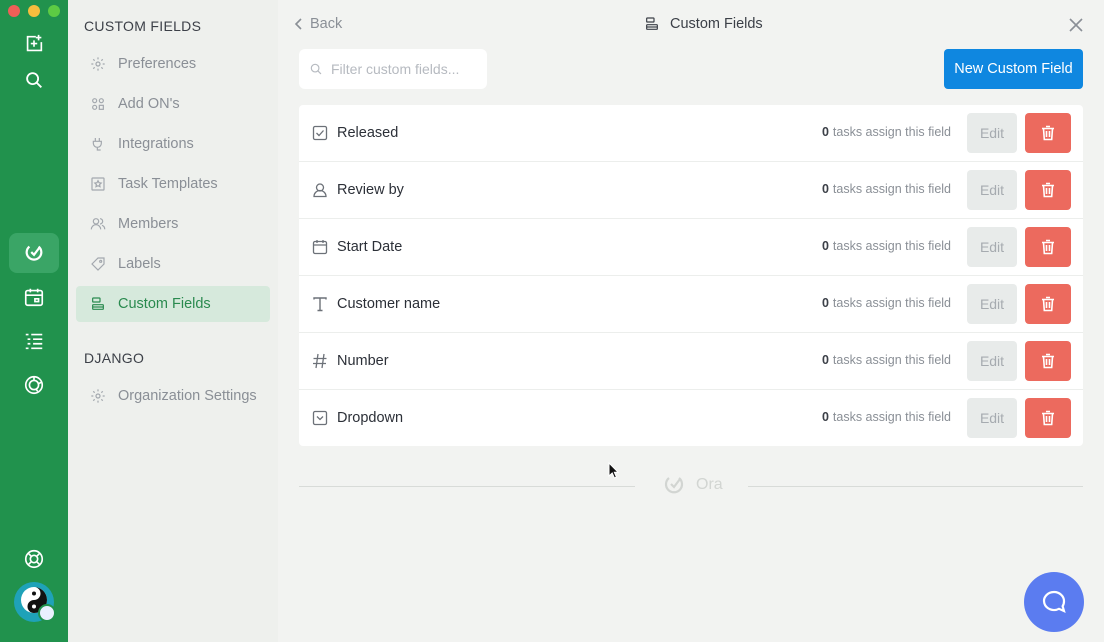  Describe the element at coordinates (1076, 25) in the screenshot. I see `close-icon` at that location.